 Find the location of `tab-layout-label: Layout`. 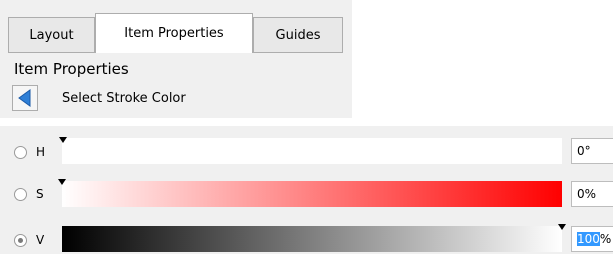

tab-layout-label: Layout is located at coordinates (51, 35).